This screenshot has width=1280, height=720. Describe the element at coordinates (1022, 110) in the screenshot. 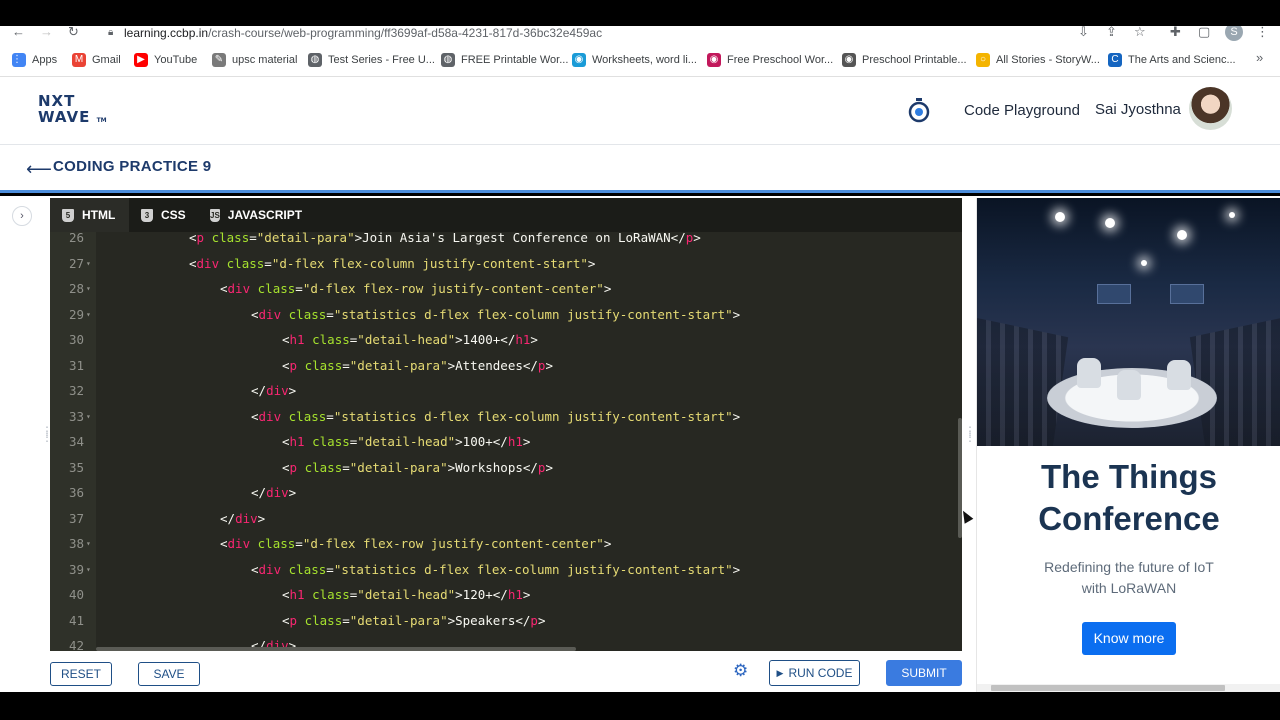

I see `code-playground-link: Code Playground` at that location.